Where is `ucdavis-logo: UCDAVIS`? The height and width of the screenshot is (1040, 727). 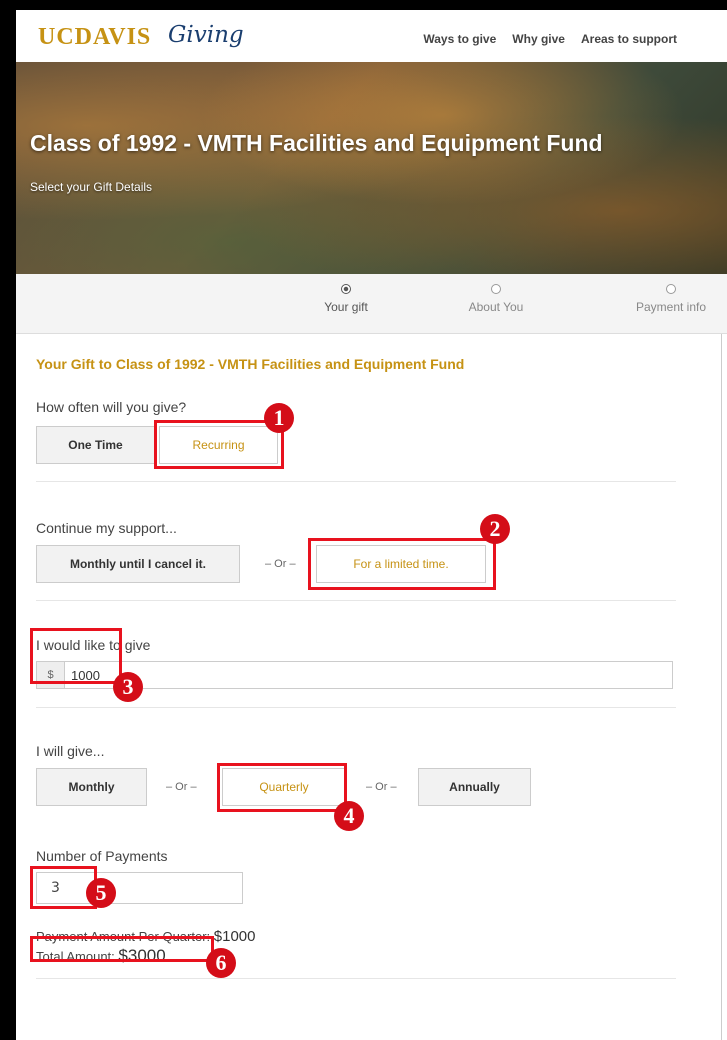 ucdavis-logo: UCDAVIS is located at coordinates (94, 37).